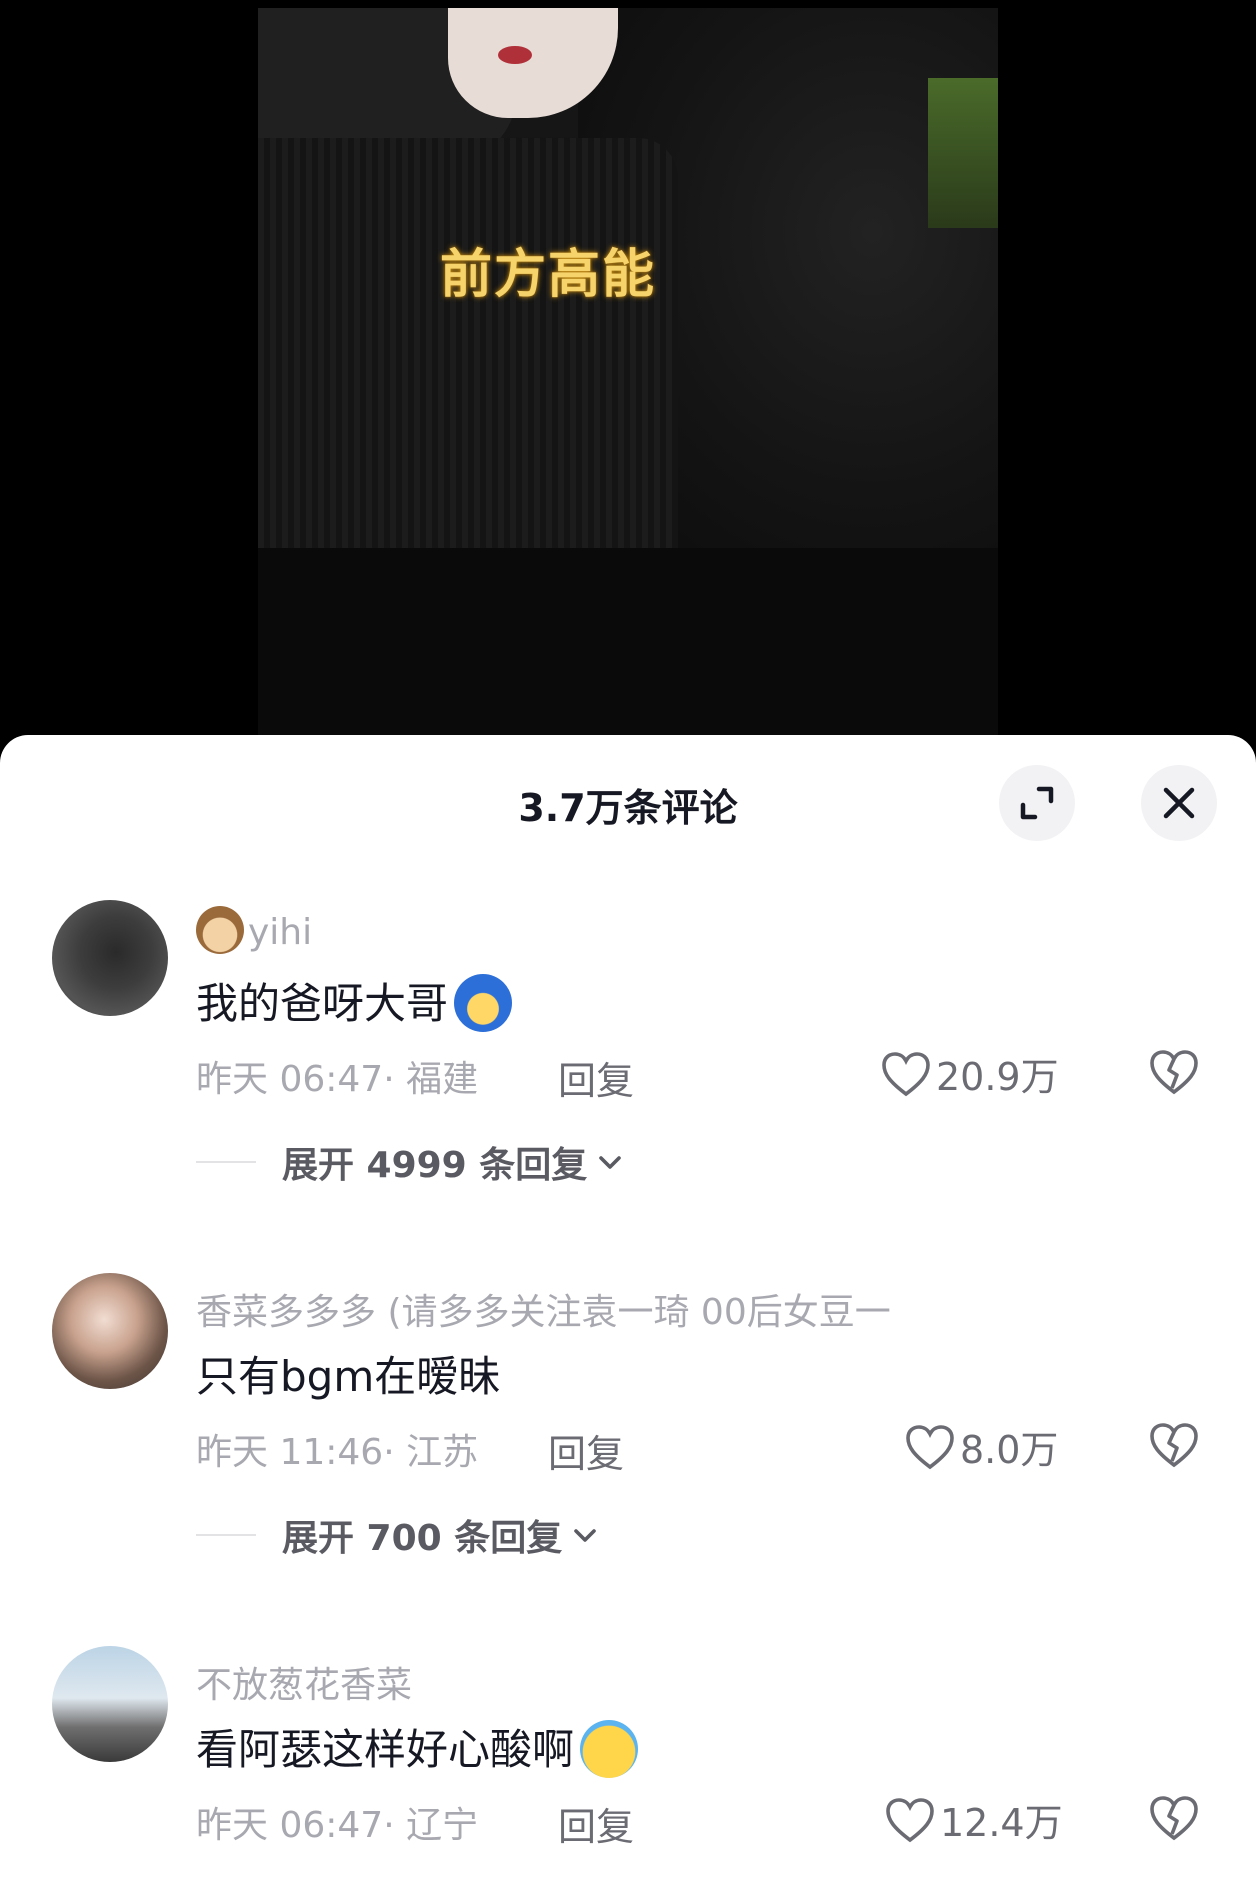 The height and width of the screenshot is (1883, 1256). I want to click on comment-item: 不放葱花香菜 看阿瑟这样好心酸啊 昨天 06:47· 辽宁 回复 12.4万, so click(628, 1761).